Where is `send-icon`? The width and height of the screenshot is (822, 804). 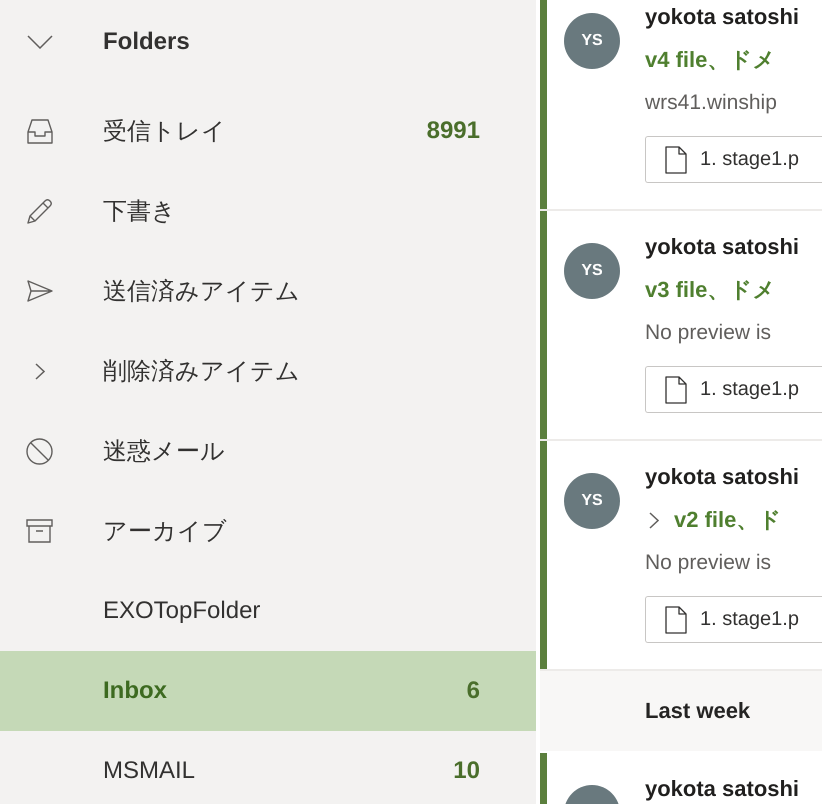 send-icon is located at coordinates (39, 291).